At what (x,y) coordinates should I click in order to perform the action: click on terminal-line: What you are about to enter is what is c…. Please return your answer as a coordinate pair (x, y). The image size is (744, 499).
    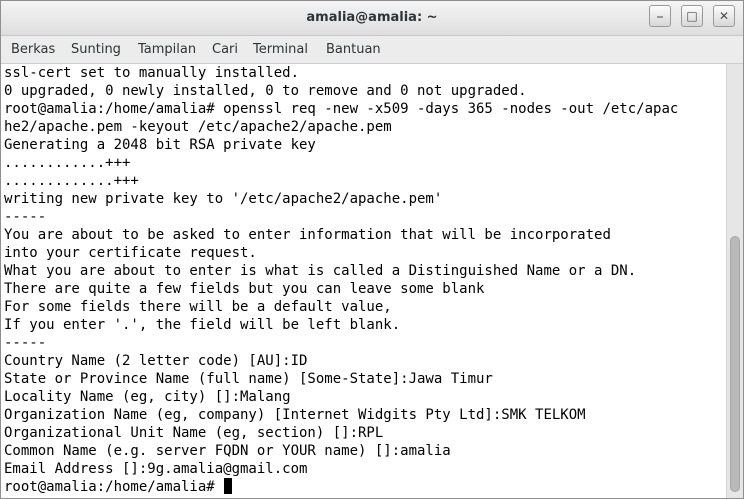
    Looking at the image, I should click on (320, 271).